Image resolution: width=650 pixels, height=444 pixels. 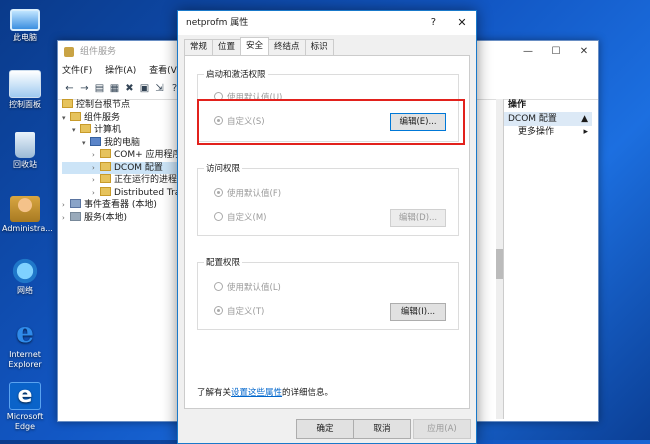 What do you see at coordinates (319, 47) in the screenshot?
I see `tab-identity: 标识` at bounding box center [319, 47].